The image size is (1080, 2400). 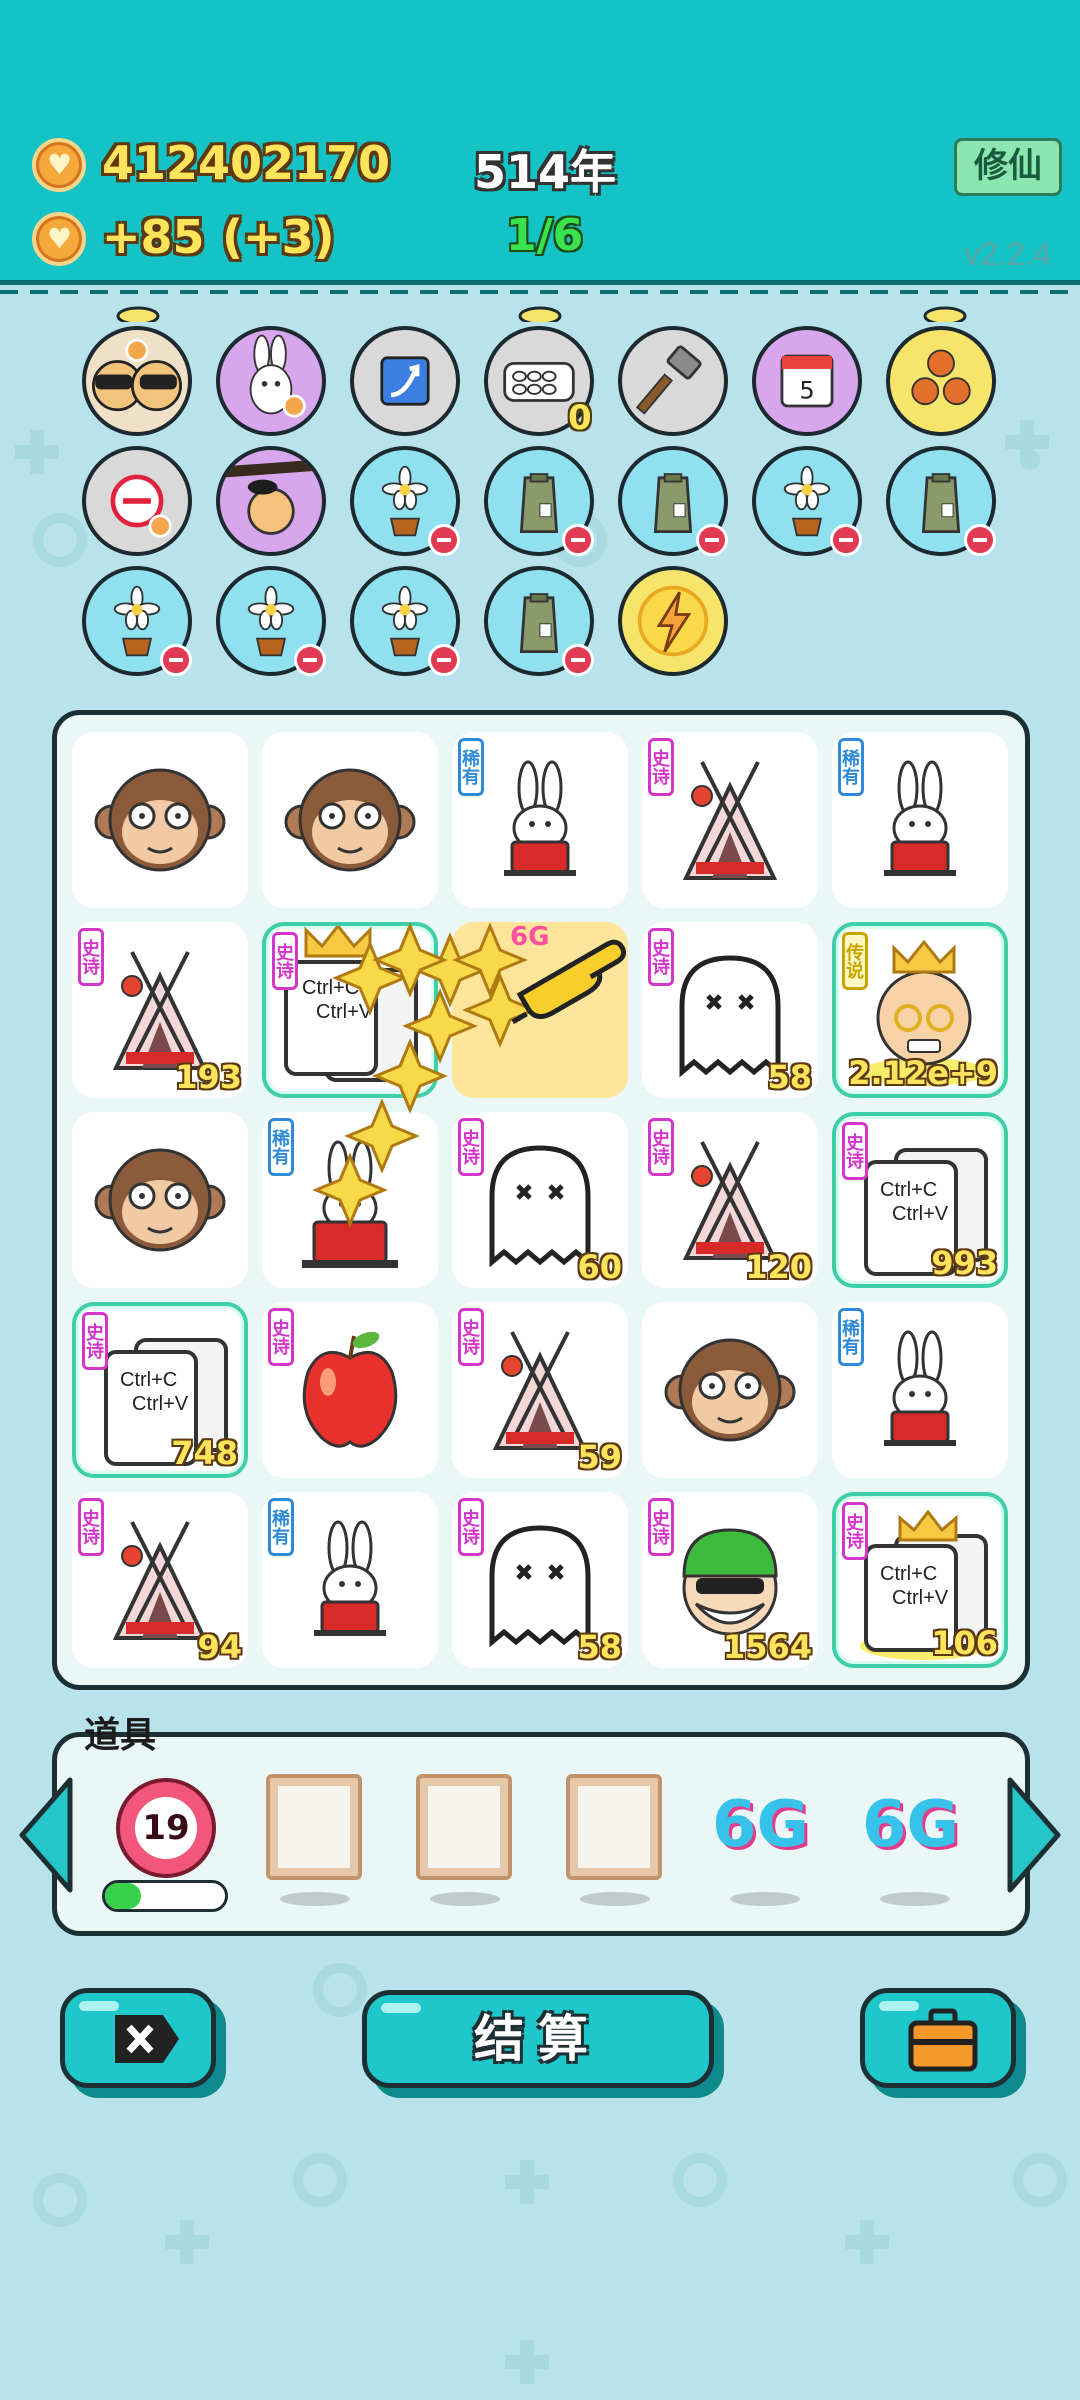 What do you see at coordinates (941, 381) in the screenshot?
I see `basketballs-relic-icon` at bounding box center [941, 381].